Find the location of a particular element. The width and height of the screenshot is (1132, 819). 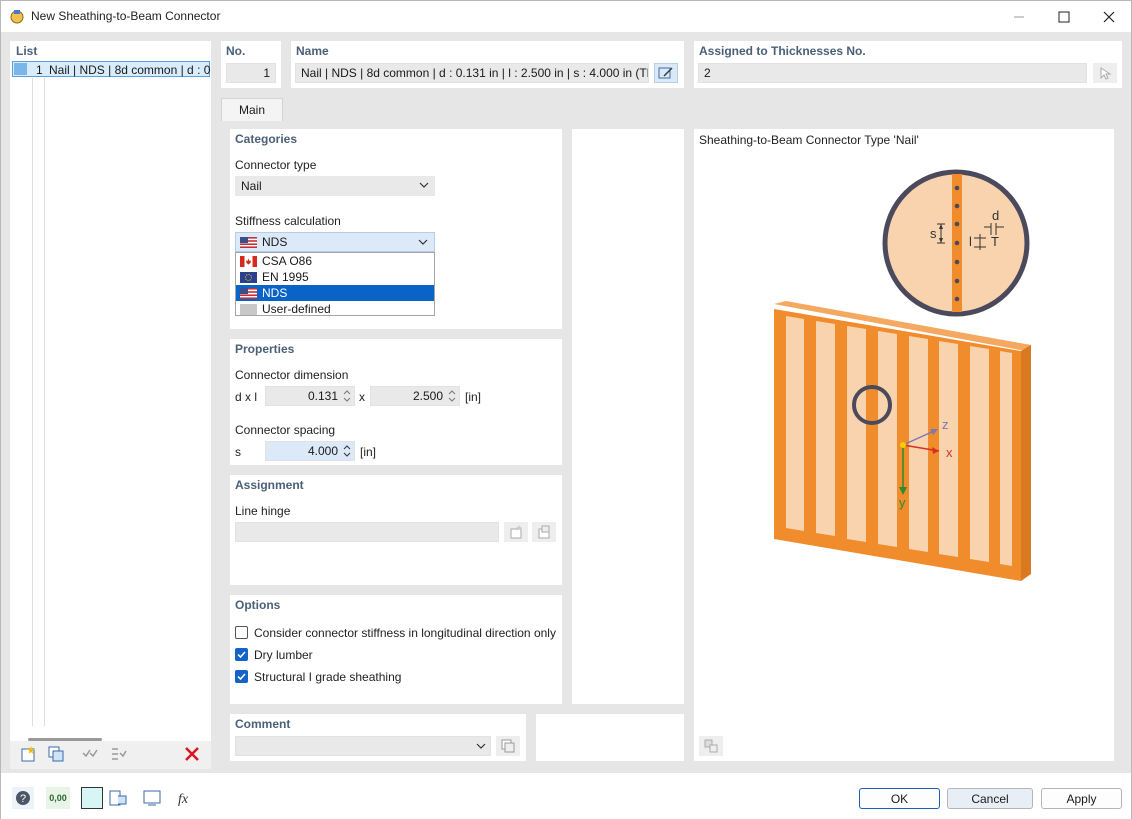

units-button: 0,00 is located at coordinates (58, 798).